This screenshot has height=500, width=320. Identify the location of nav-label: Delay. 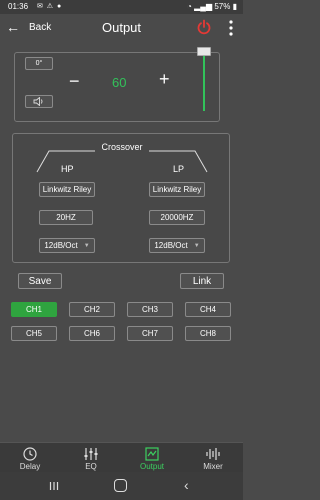
(30, 466).